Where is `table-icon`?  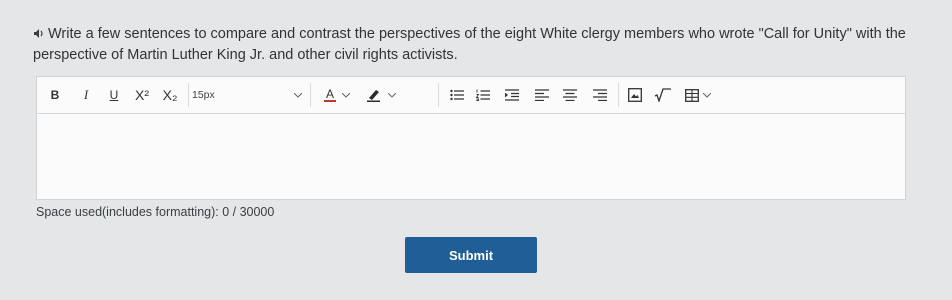
table-icon is located at coordinates (692, 95).